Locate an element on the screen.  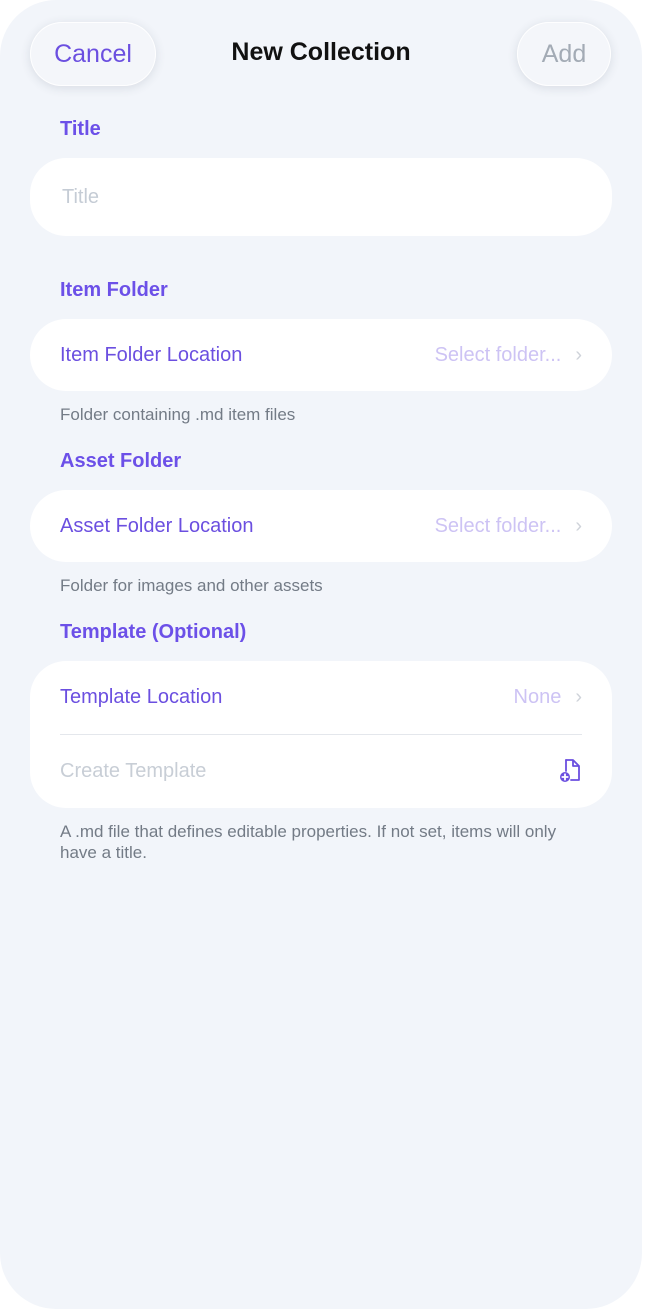
title-row is located at coordinates (321, 197).